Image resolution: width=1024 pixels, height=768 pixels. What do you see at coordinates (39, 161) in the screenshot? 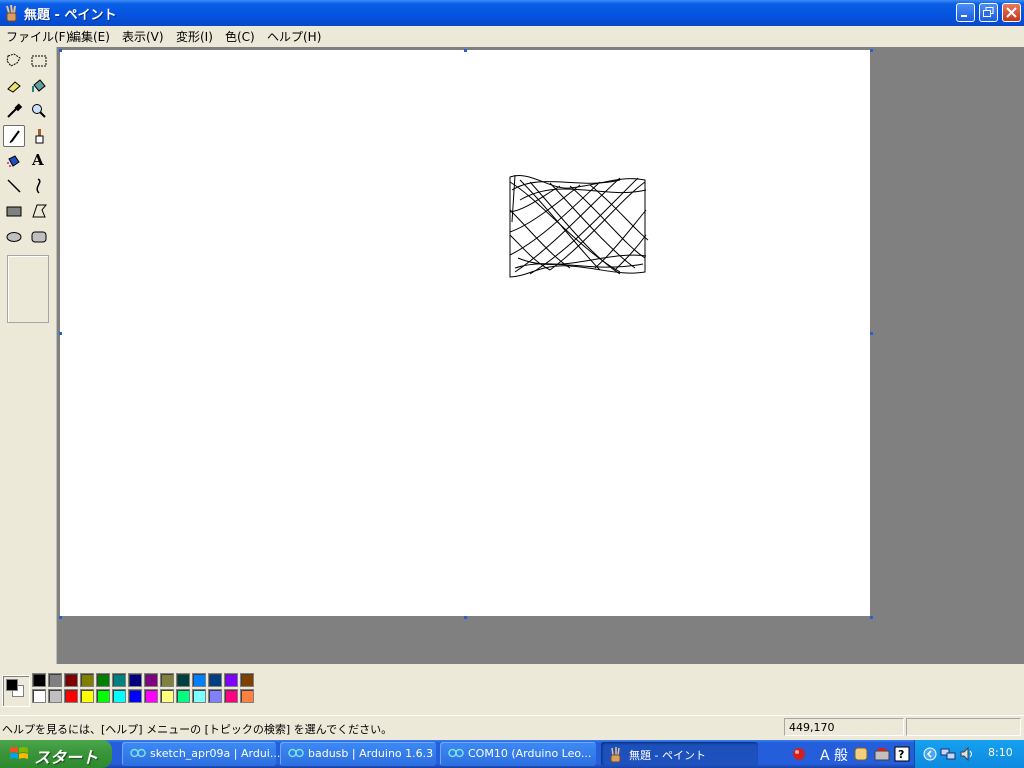
I see `text-tool: A` at bounding box center [39, 161].